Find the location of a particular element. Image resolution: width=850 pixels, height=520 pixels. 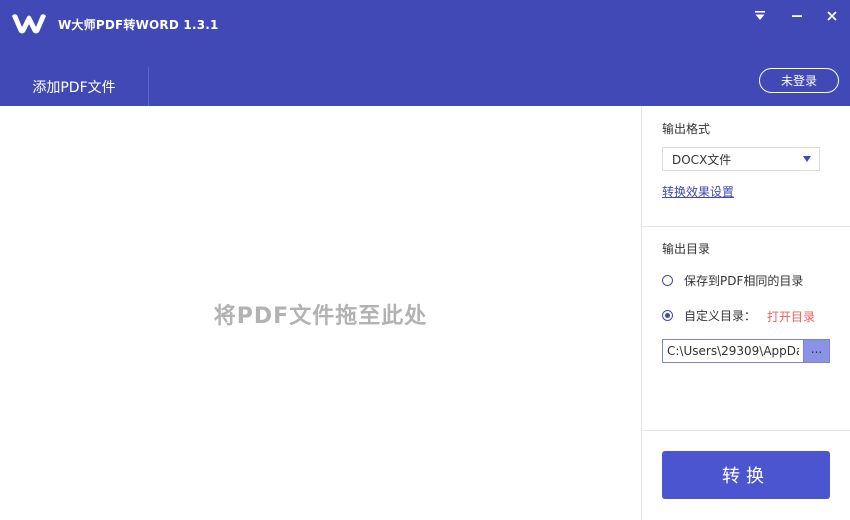

convert-button: 转换 is located at coordinates (746, 475).